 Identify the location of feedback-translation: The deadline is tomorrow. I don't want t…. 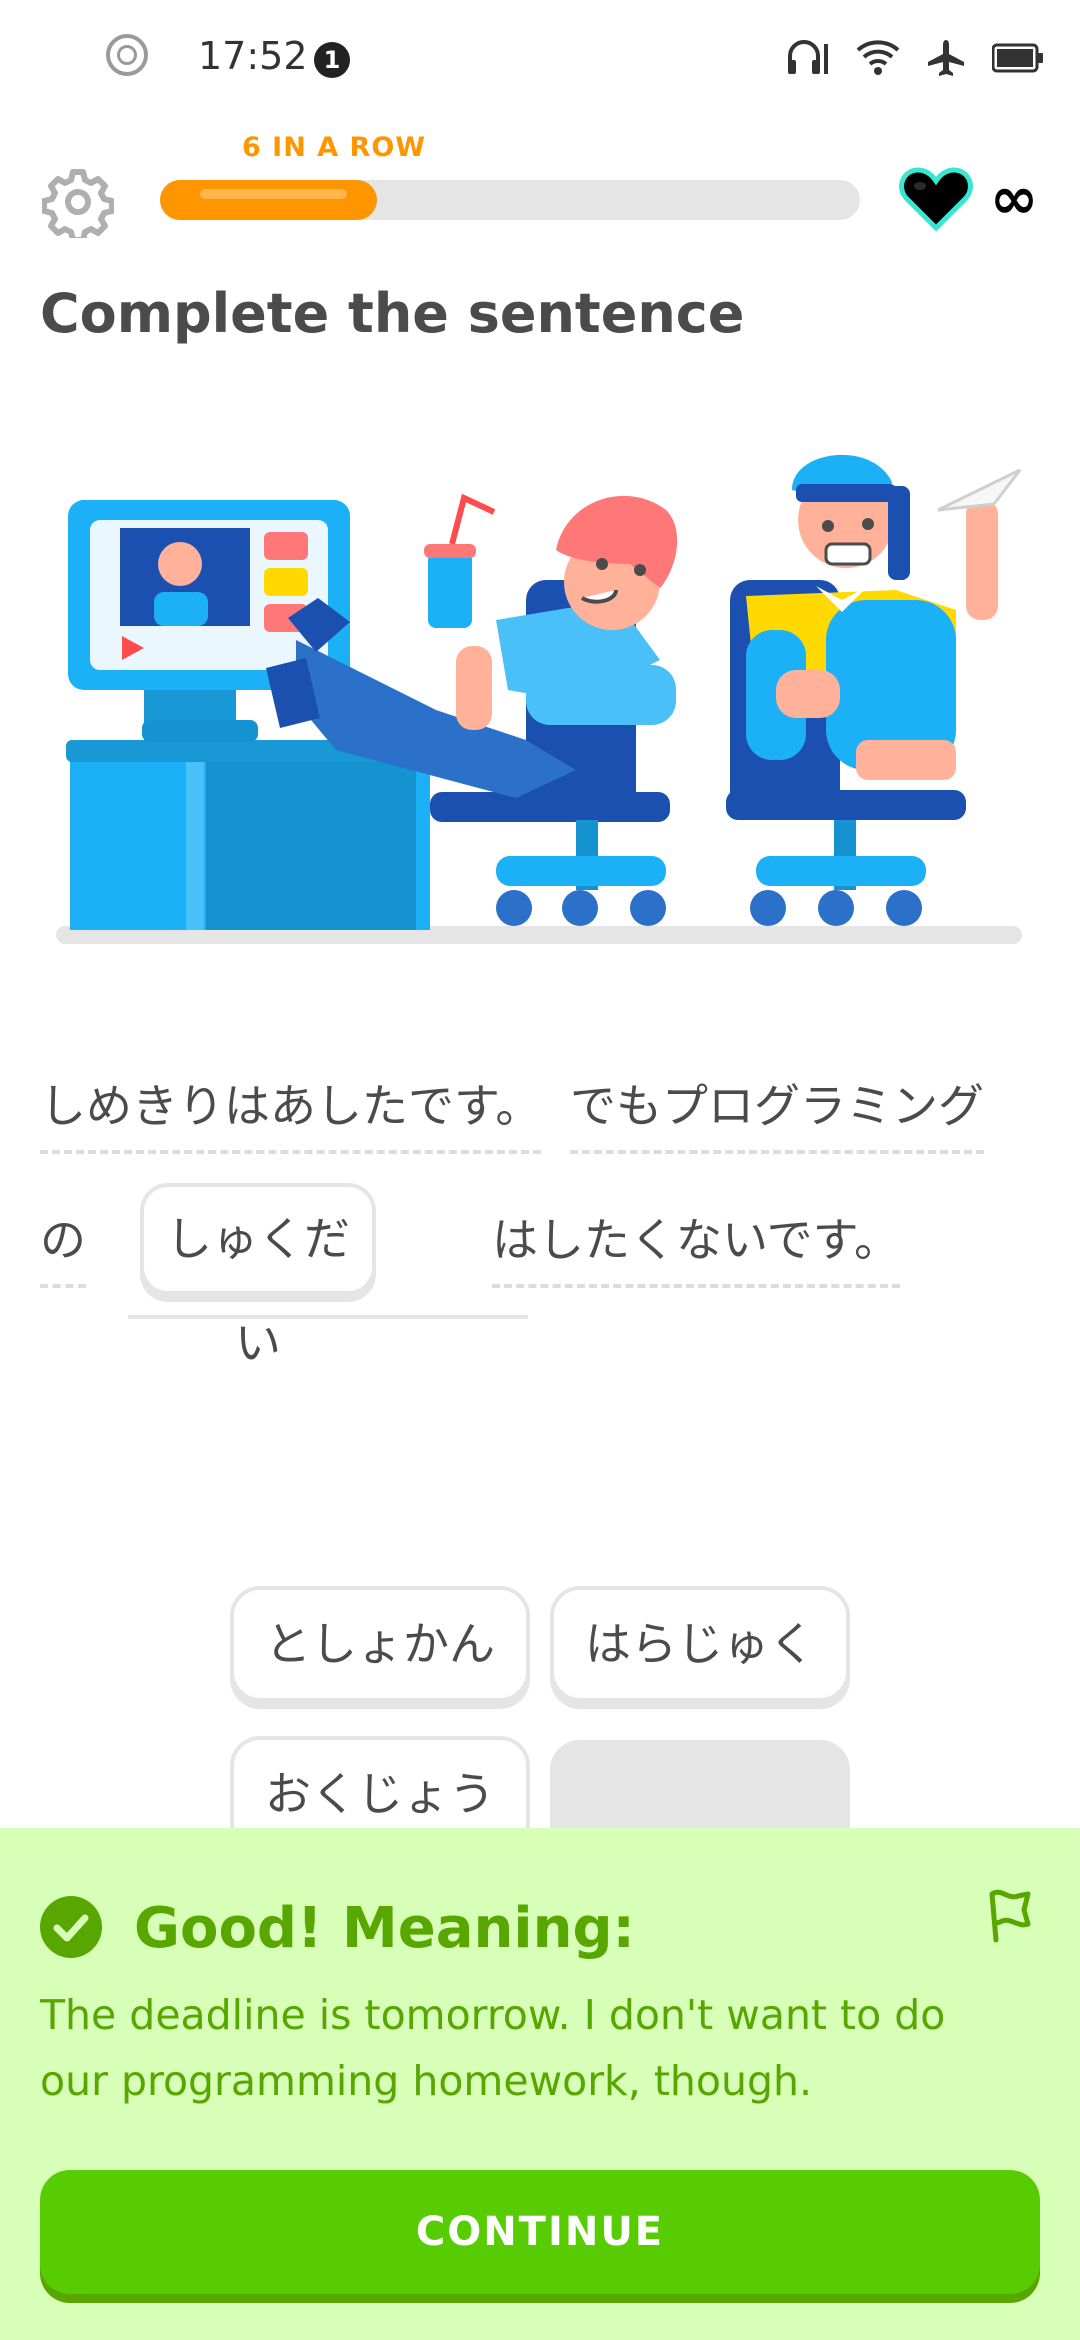
(493, 2048).